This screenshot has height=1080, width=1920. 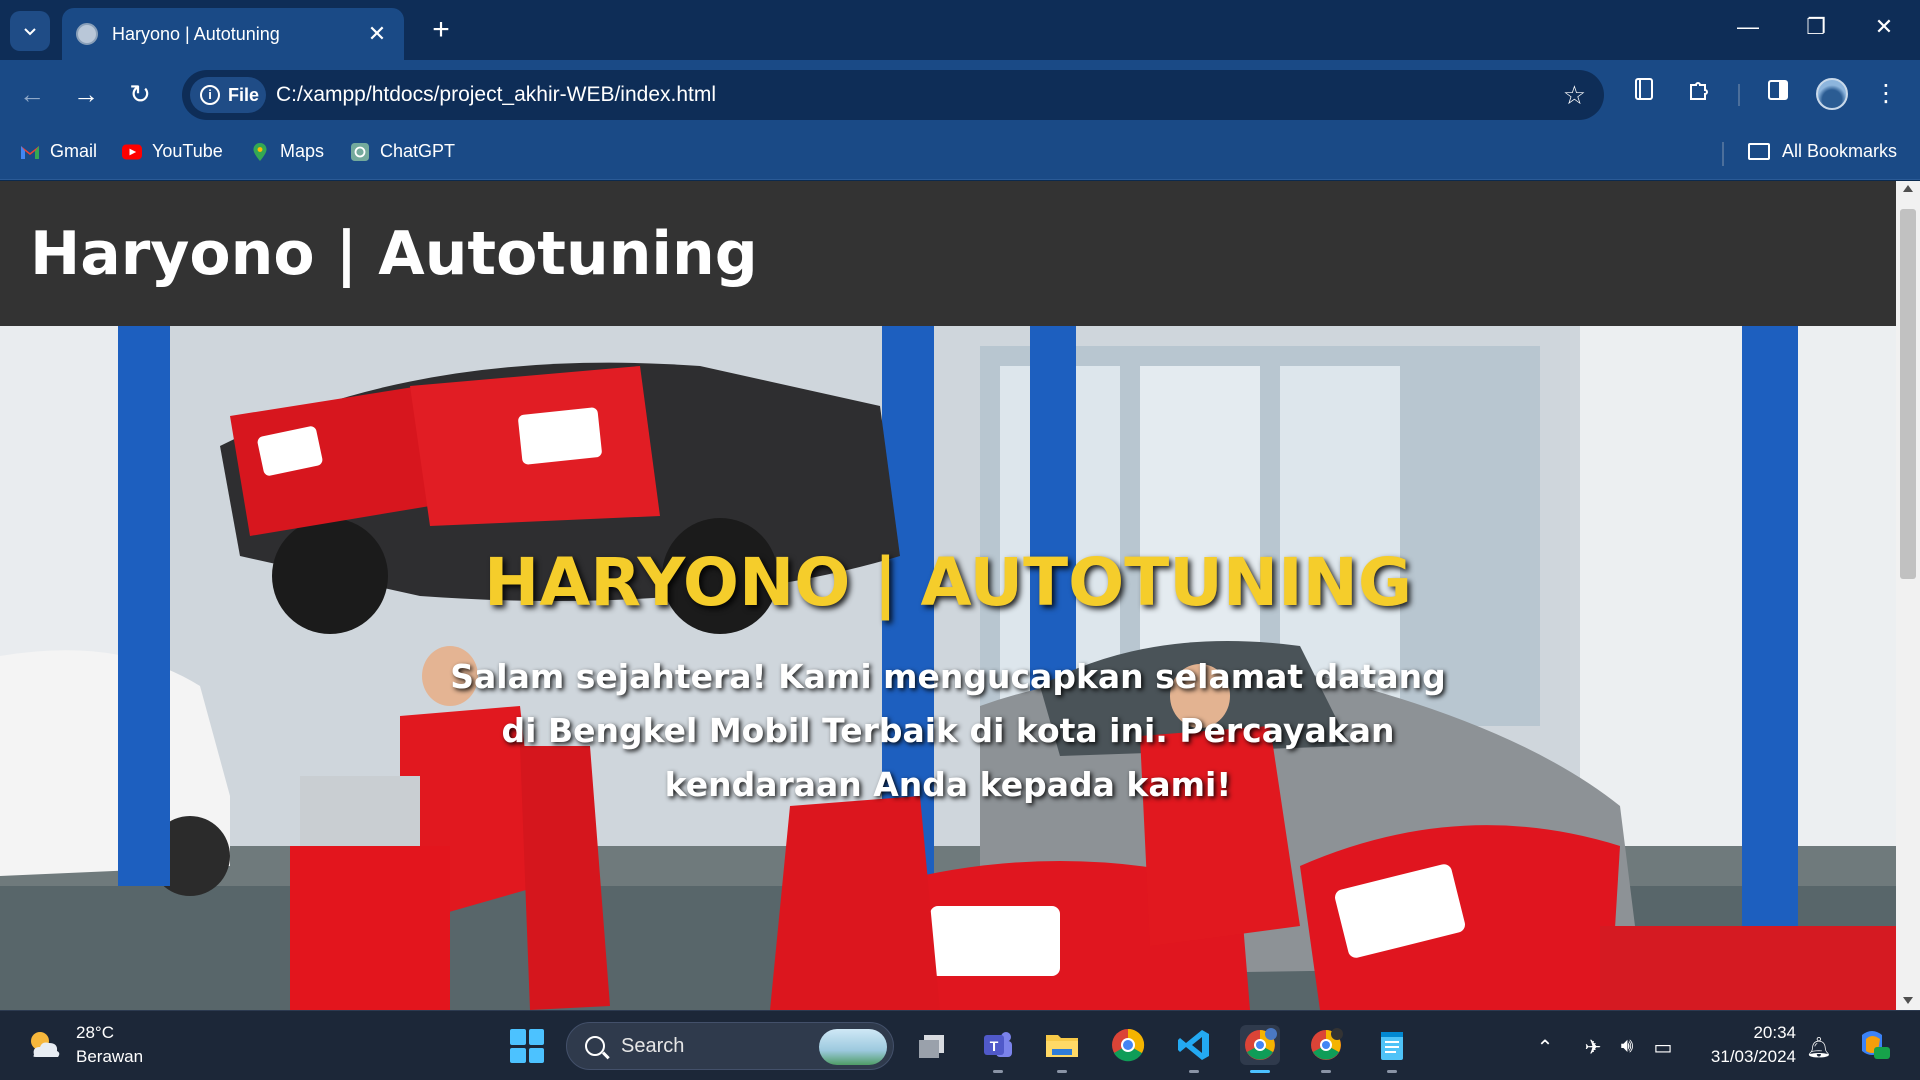 I want to click on site-header: Haryono | Autotuning, so click(x=948, y=253).